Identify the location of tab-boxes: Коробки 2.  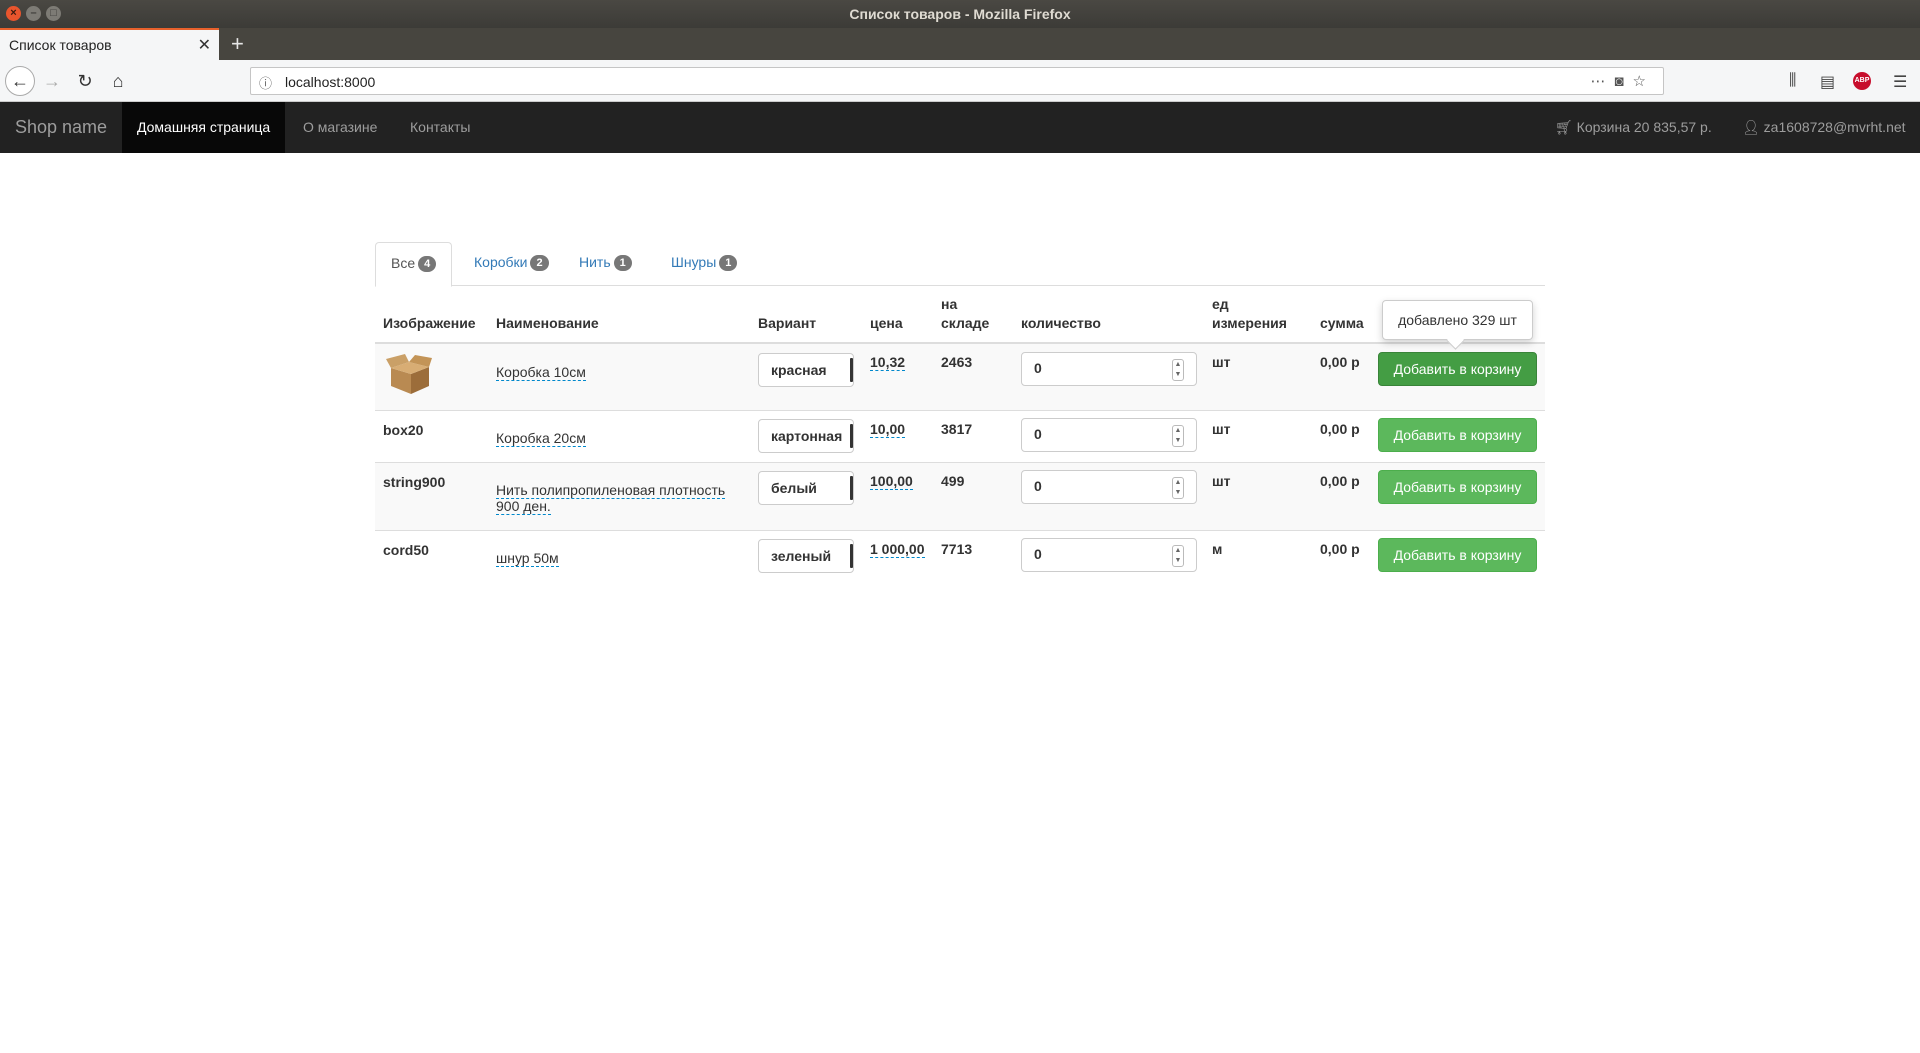
(511, 264).